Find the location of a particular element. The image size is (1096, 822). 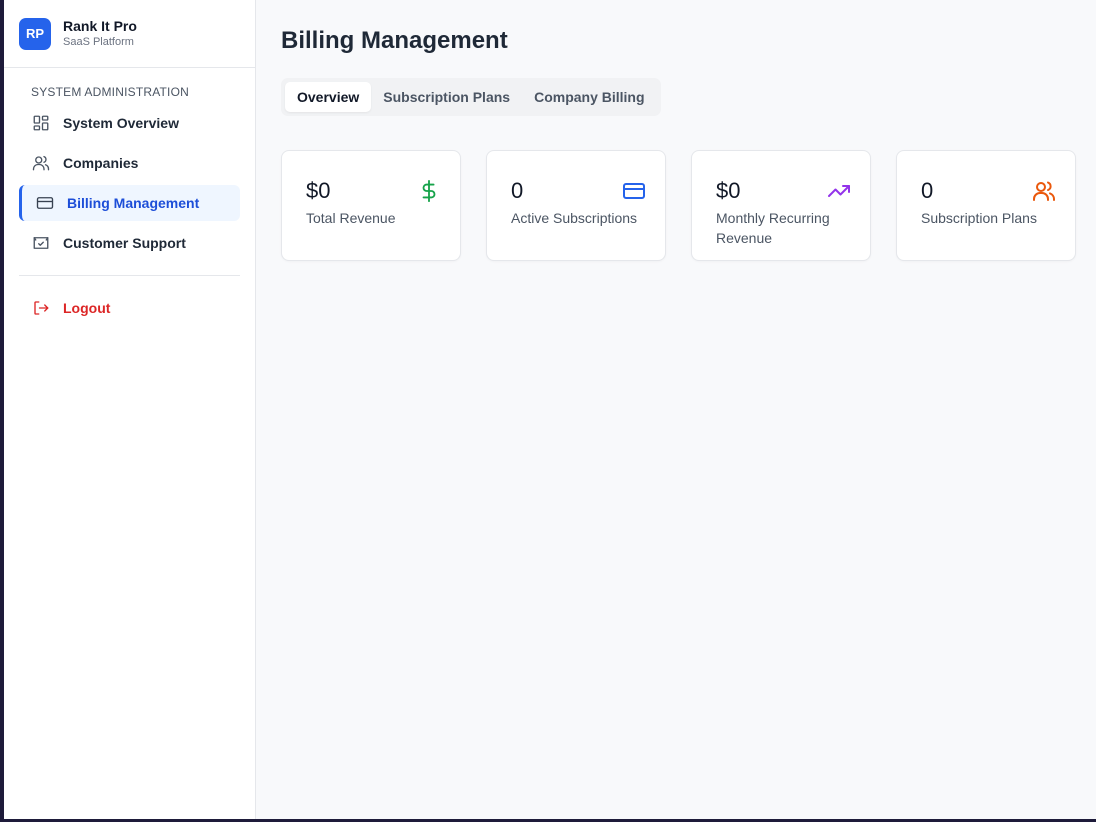

nav-section-label: SYSTEM ADMINISTRATION is located at coordinates (110, 92).